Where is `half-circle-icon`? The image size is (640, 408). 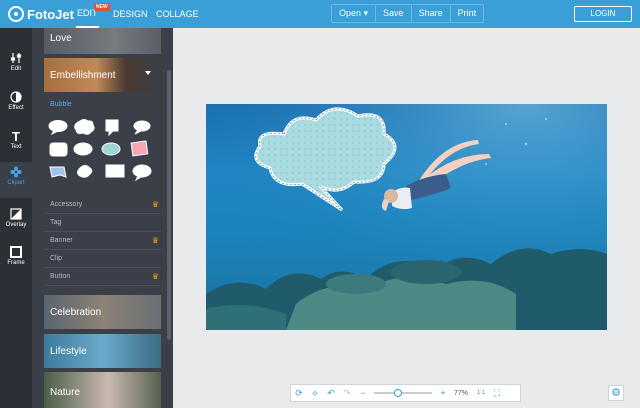
half-circle-icon is located at coordinates (16, 98).